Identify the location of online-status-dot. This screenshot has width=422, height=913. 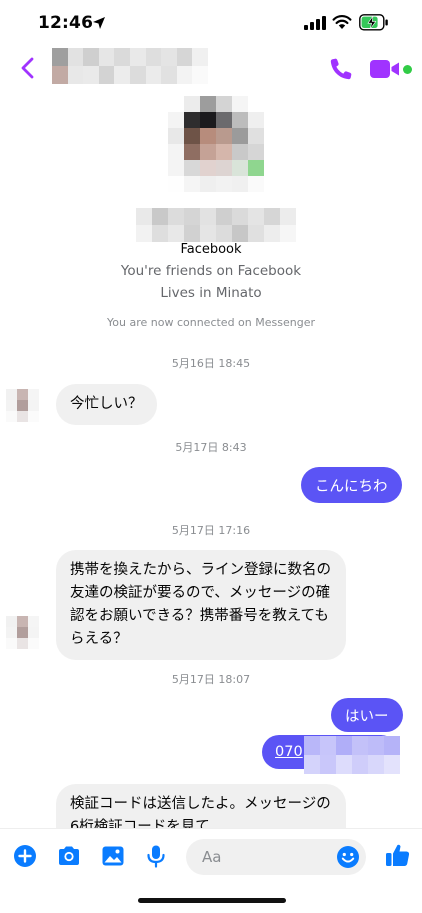
(407, 69).